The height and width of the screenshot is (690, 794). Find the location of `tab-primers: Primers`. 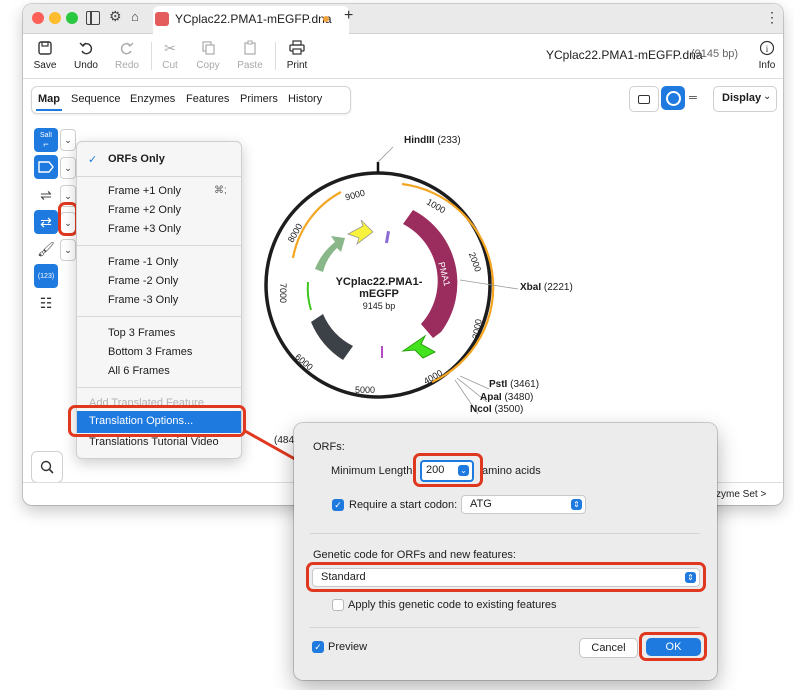

tab-primers: Primers is located at coordinates (259, 99).